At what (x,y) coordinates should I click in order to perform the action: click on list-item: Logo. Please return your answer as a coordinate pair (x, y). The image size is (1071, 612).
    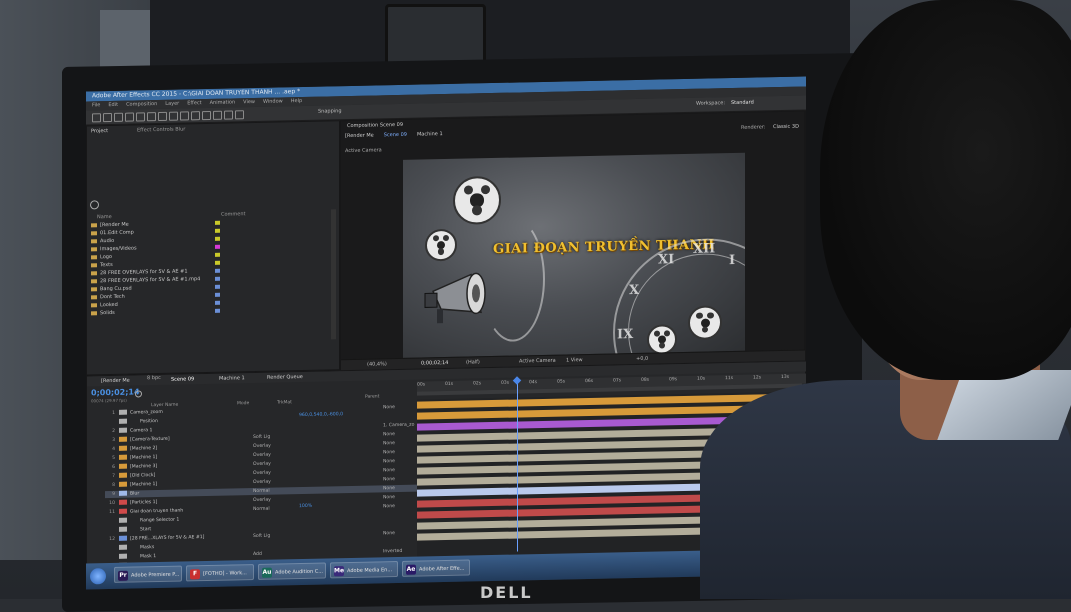
    Looking at the image, I should click on (101, 257).